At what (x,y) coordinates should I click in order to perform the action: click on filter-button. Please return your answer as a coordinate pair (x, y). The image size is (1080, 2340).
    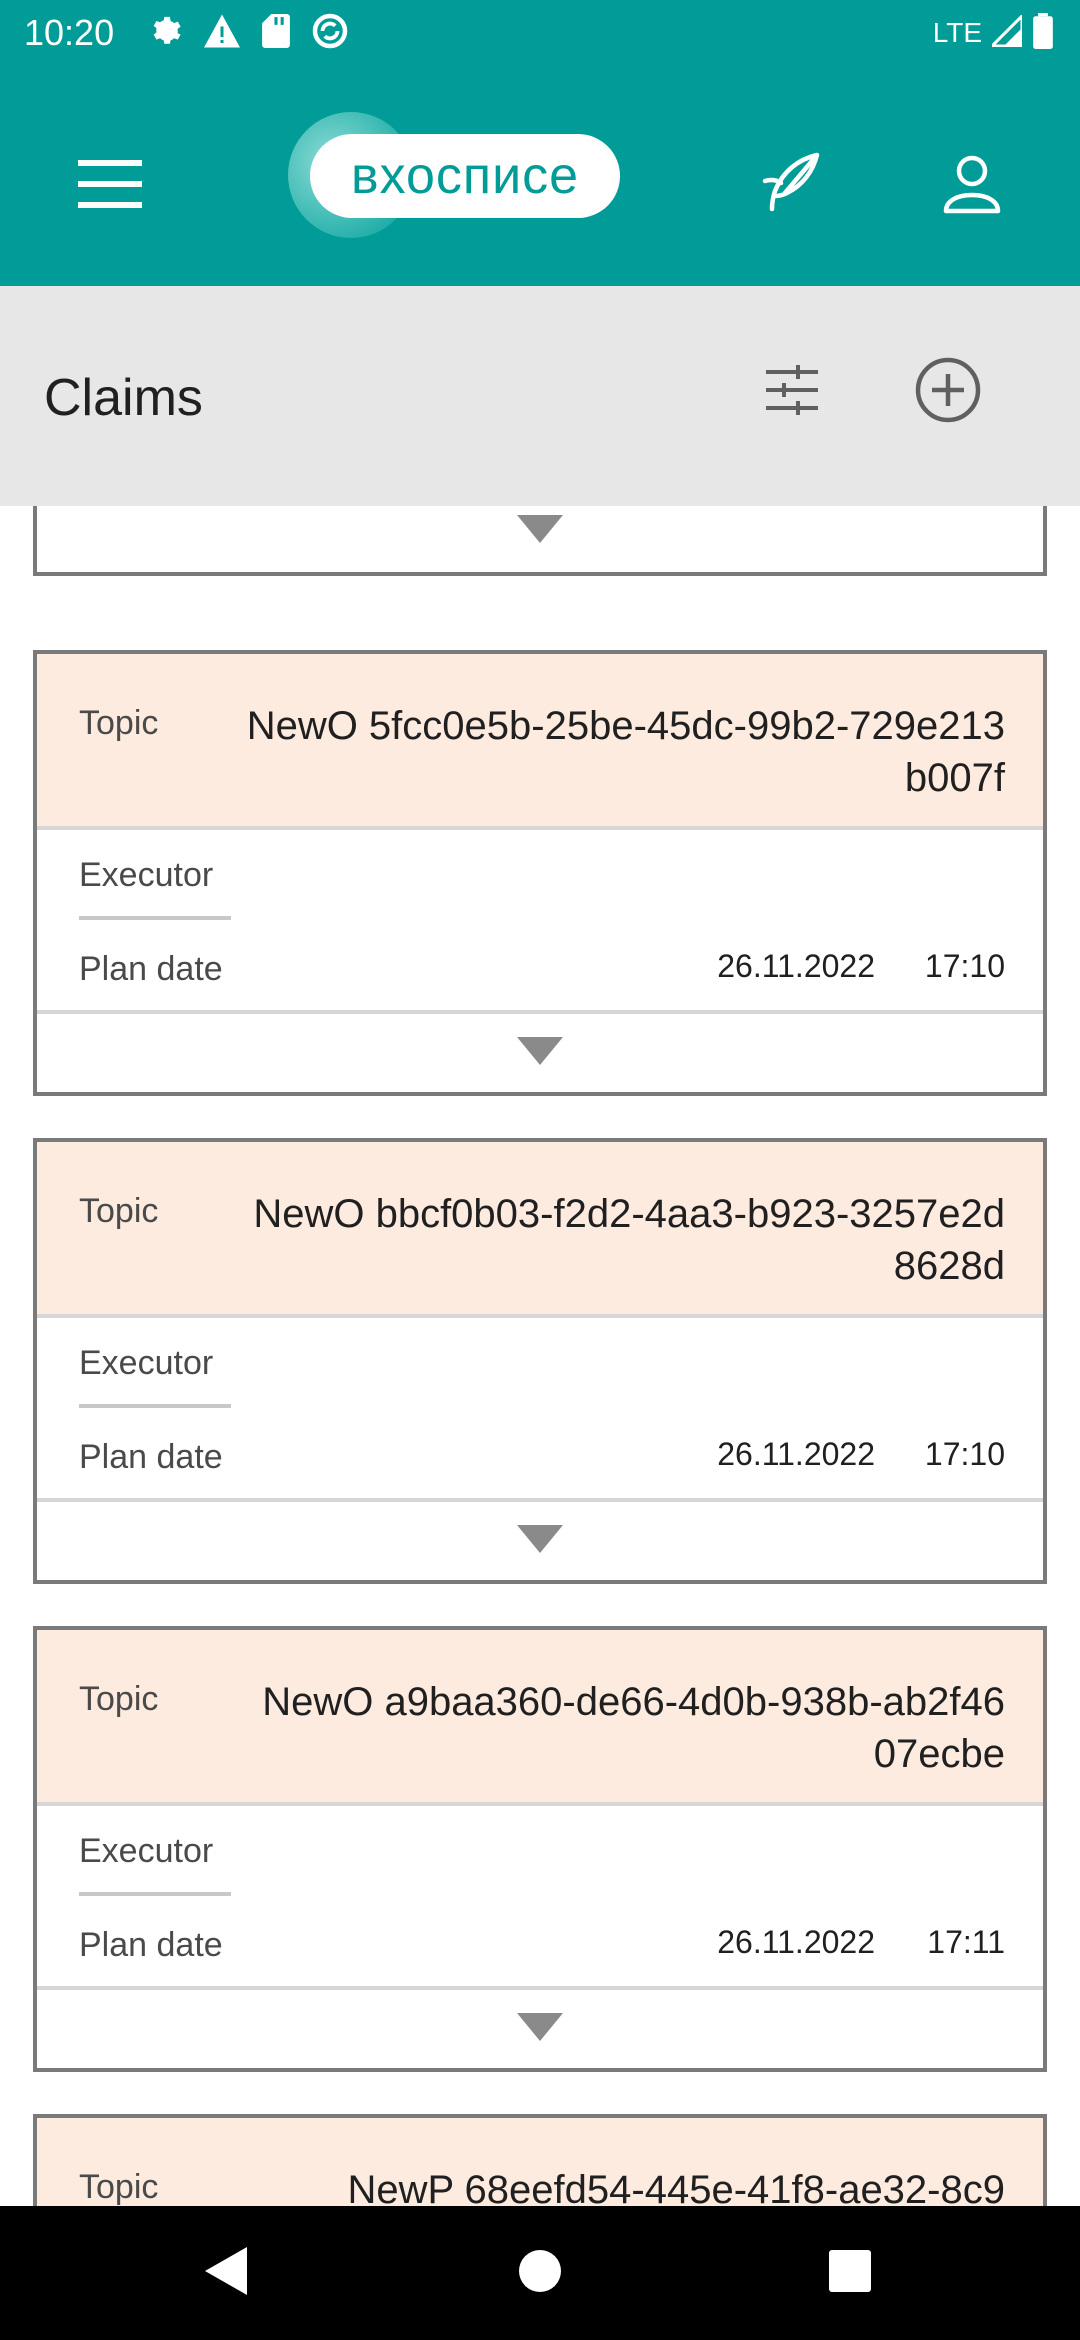
    Looking at the image, I should click on (792, 392).